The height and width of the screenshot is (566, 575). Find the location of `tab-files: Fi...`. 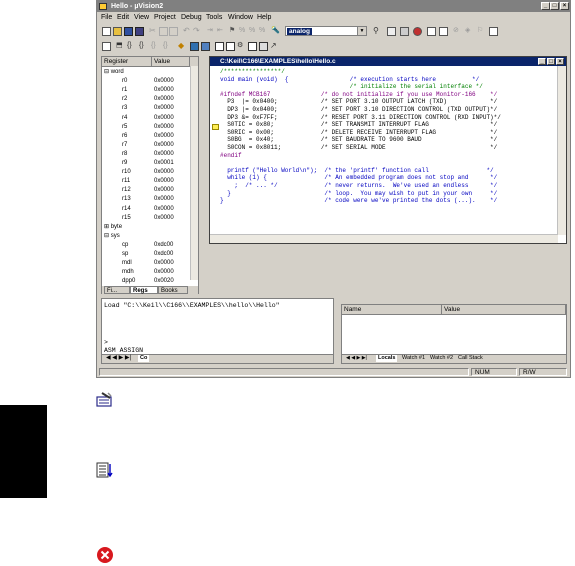

tab-files: Fi... is located at coordinates (117, 290).